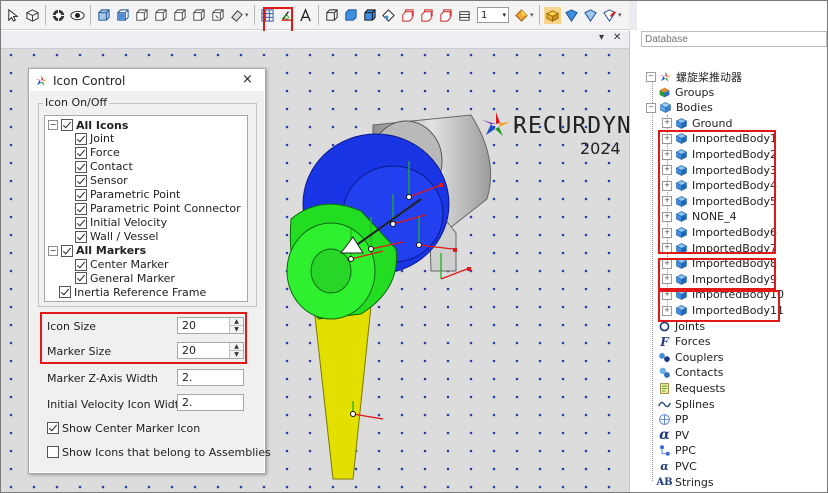 This screenshot has height=493, width=828. Describe the element at coordinates (121, 223) in the screenshot. I see `icon-tree-item: Initial Velocity` at that location.